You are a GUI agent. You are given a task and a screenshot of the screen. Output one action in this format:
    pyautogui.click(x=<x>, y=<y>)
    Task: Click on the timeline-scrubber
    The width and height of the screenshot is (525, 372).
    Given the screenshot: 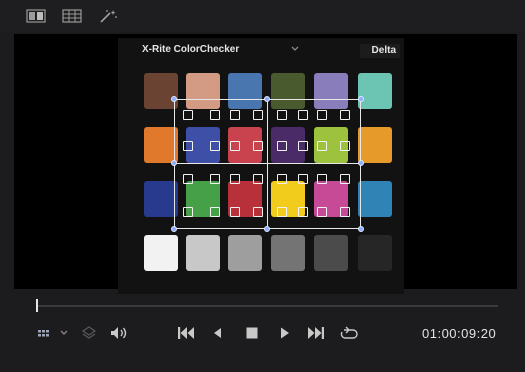 What is the action you would take?
    pyautogui.click(x=268, y=306)
    